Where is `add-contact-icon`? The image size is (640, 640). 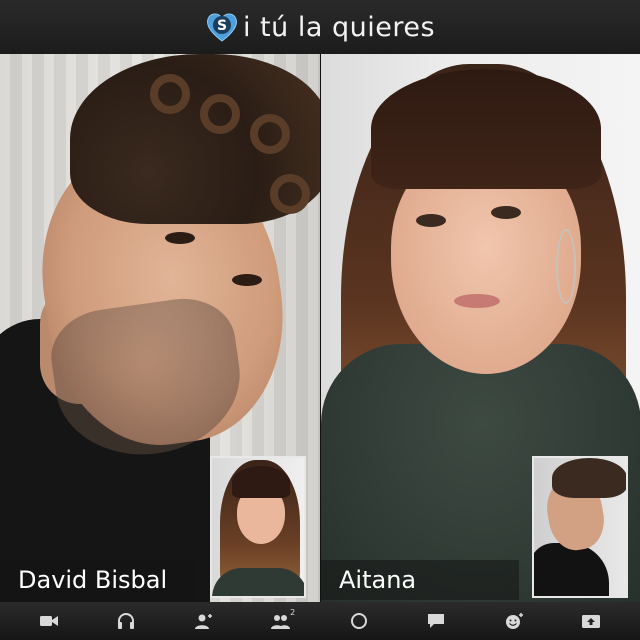 add-contact-icon is located at coordinates (203, 621).